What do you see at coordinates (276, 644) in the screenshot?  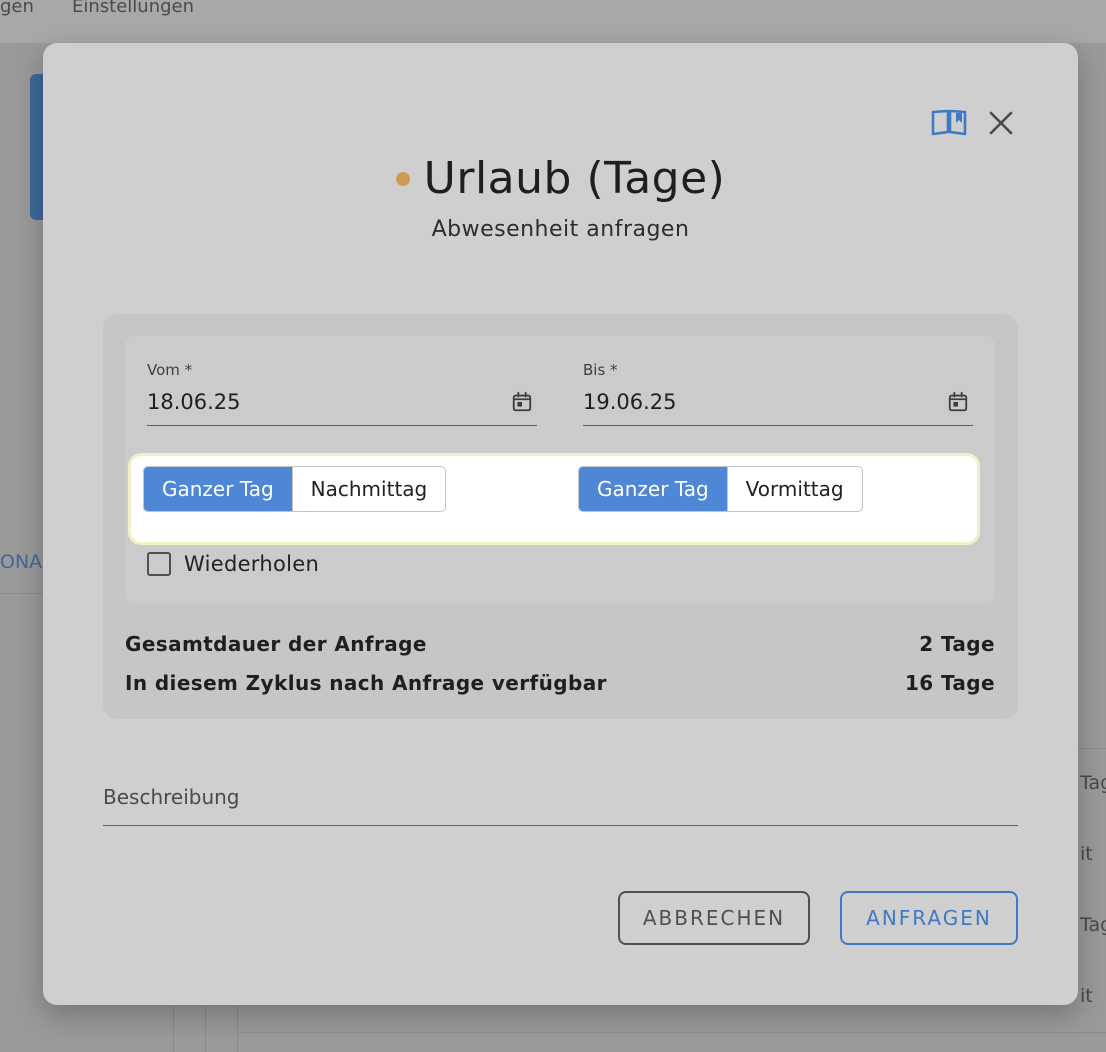 I see `total-duration-label: Gesamtdauer der Anfrage` at bounding box center [276, 644].